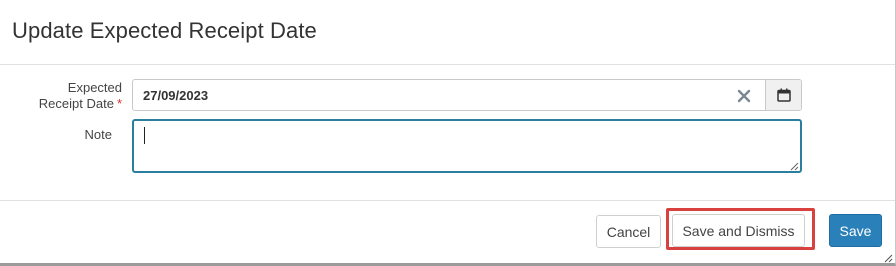 This screenshot has height=266, width=896. I want to click on dialog-resize-icon, so click(888, 258).